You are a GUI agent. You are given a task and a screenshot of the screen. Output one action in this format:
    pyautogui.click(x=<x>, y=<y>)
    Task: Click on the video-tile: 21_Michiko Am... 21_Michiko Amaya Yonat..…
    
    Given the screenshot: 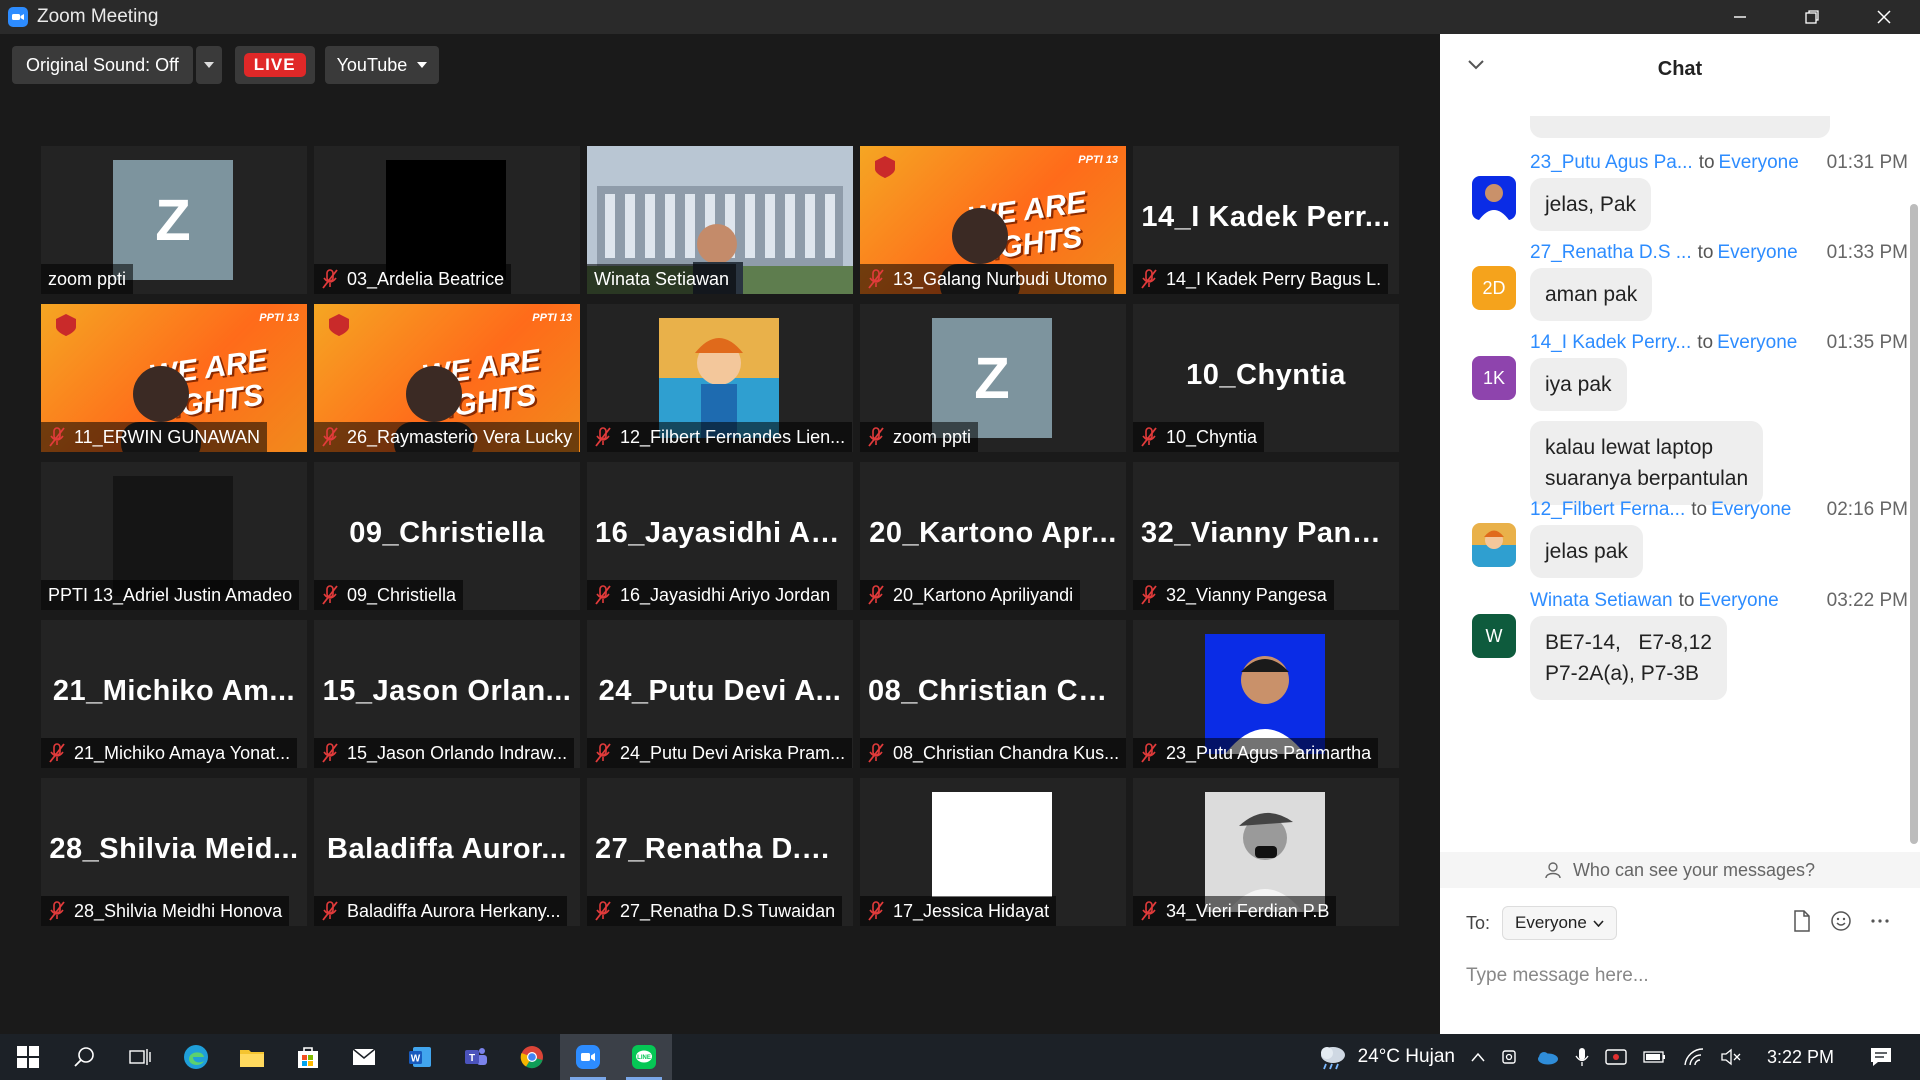 What is the action you would take?
    pyautogui.click(x=174, y=694)
    